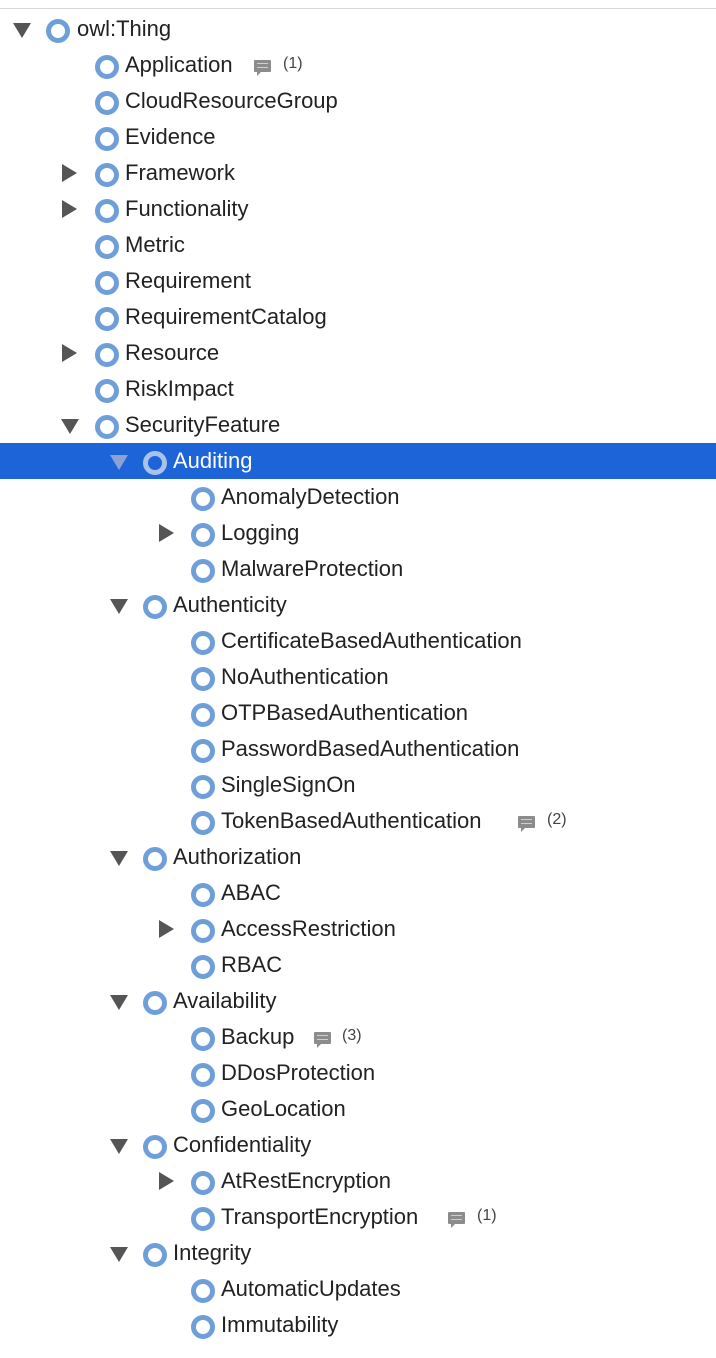 The image size is (716, 1358). I want to click on tree-item-label: PasswordBasedAuthentication, so click(370, 749).